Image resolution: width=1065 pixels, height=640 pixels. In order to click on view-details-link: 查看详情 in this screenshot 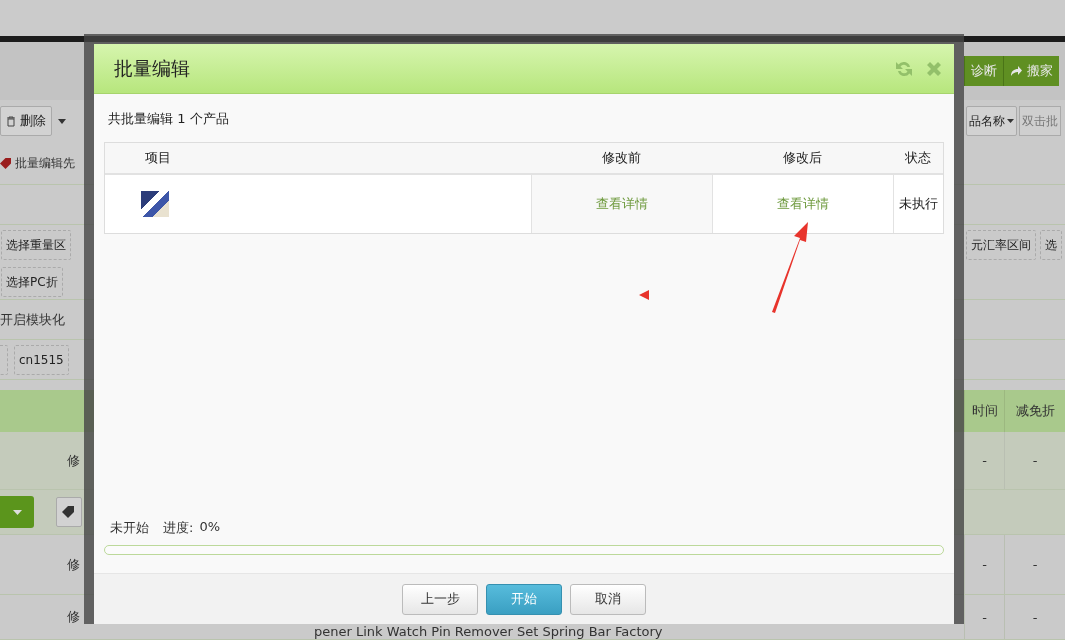, I will do `click(803, 204)`.